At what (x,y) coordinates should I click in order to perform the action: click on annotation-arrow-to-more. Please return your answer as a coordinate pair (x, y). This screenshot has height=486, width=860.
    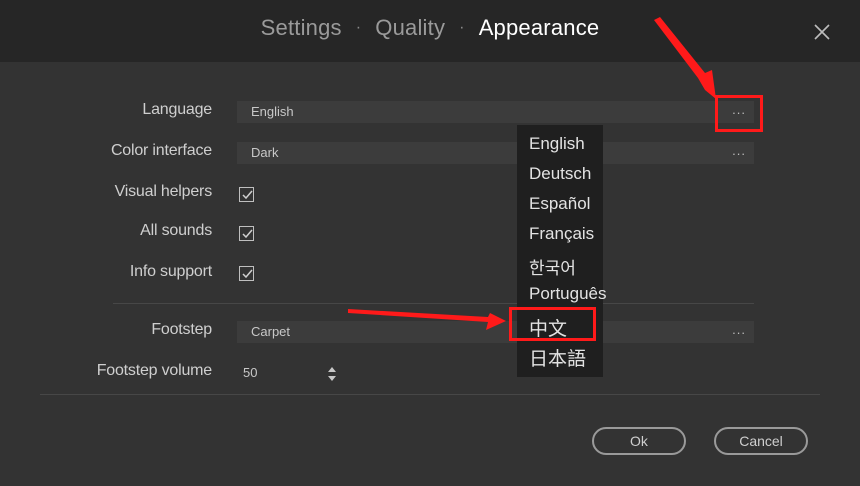
    Looking at the image, I should click on (685, 58).